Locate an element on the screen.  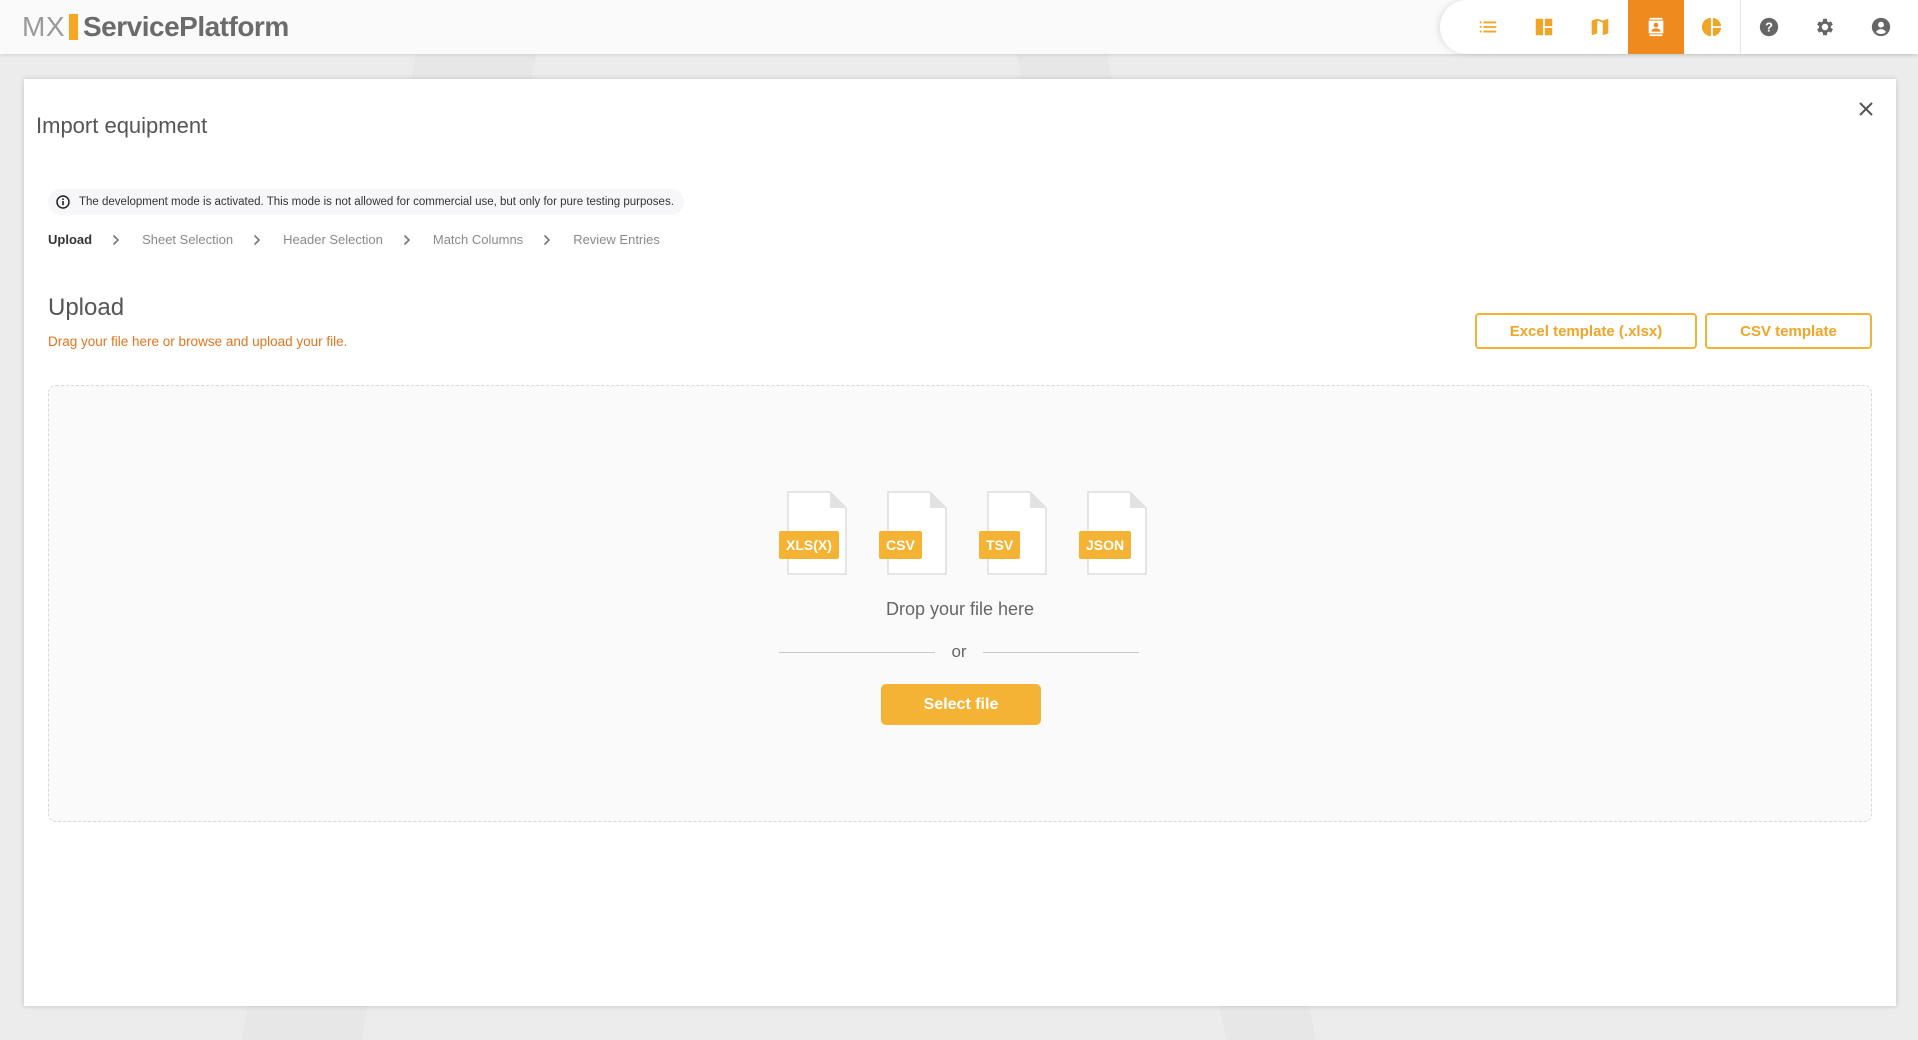
nav-dashboard-button is located at coordinates (1544, 27).